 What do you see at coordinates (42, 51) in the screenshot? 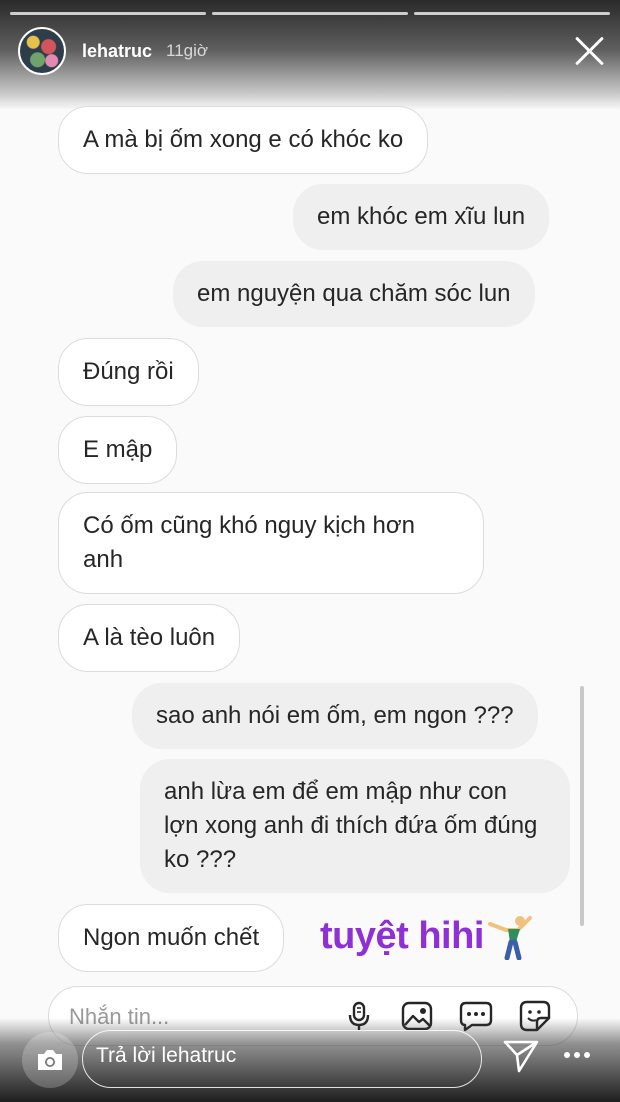
I see `avatar` at bounding box center [42, 51].